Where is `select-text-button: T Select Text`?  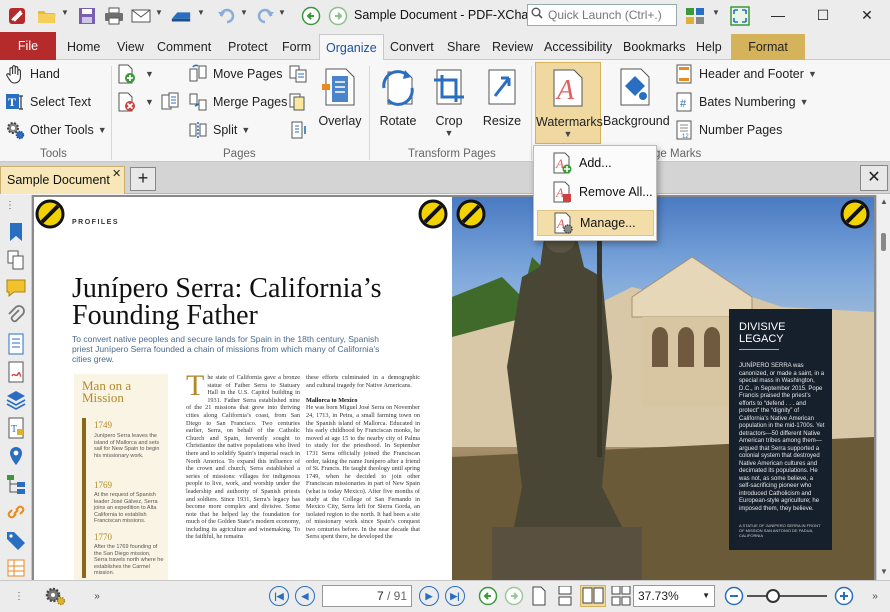 select-text-button: T Select Text is located at coordinates (48, 102).